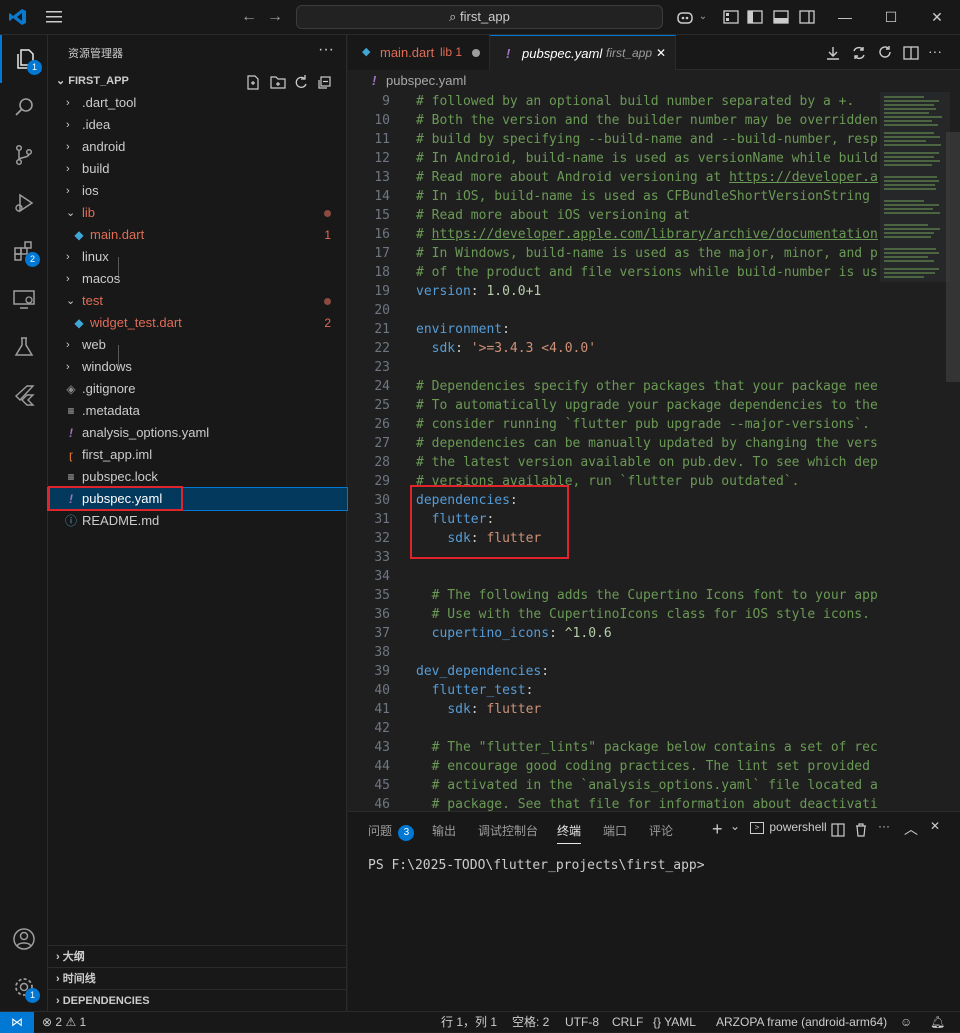  I want to click on tree-item-lib: ⌄ lib, so click(197, 213).